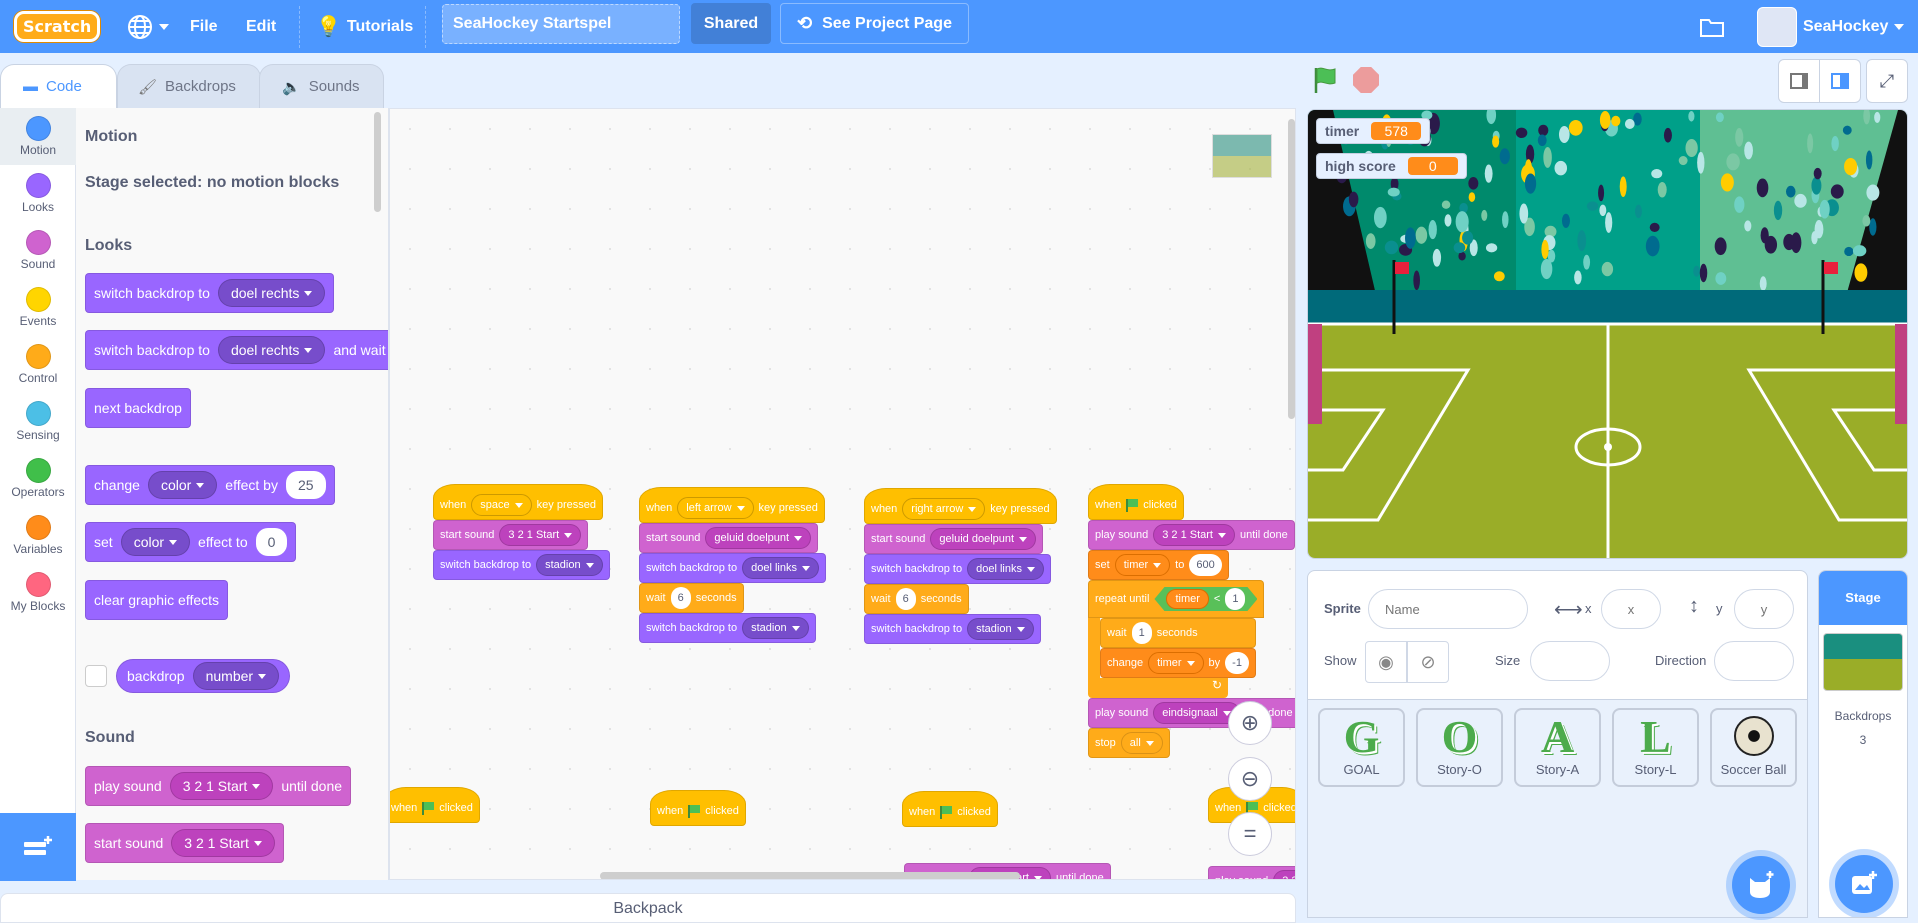  I want to click on sprite-name-input, so click(1448, 609).